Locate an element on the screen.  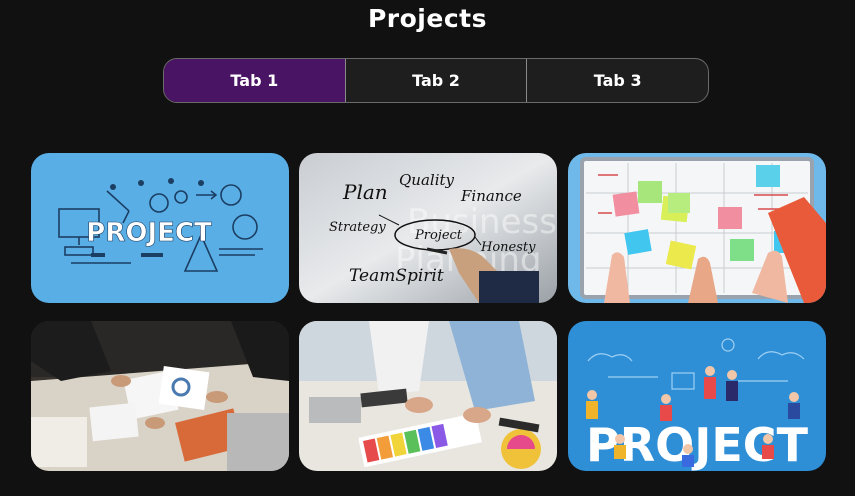
project-card-1: PROJECT is located at coordinates (160, 228).